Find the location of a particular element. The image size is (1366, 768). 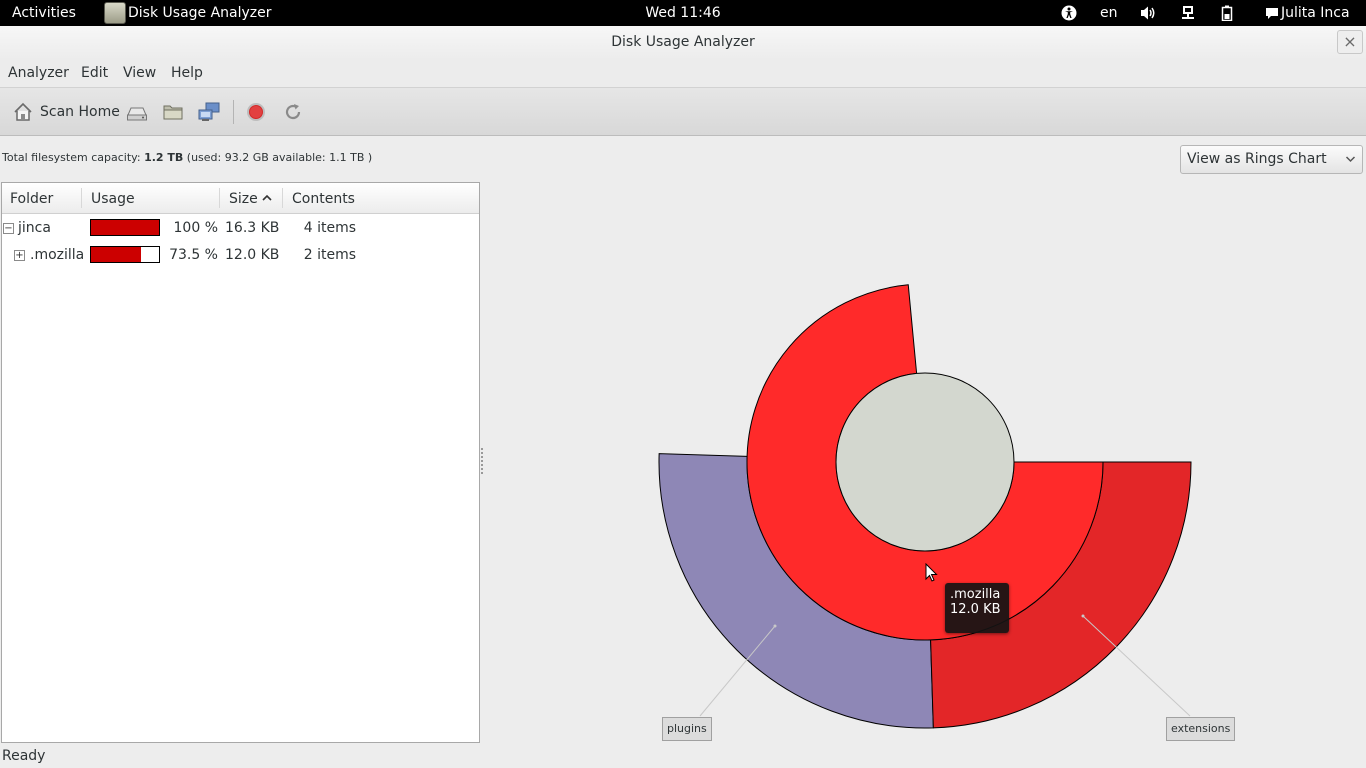

folder-contents: 2 items is located at coordinates (329, 255).